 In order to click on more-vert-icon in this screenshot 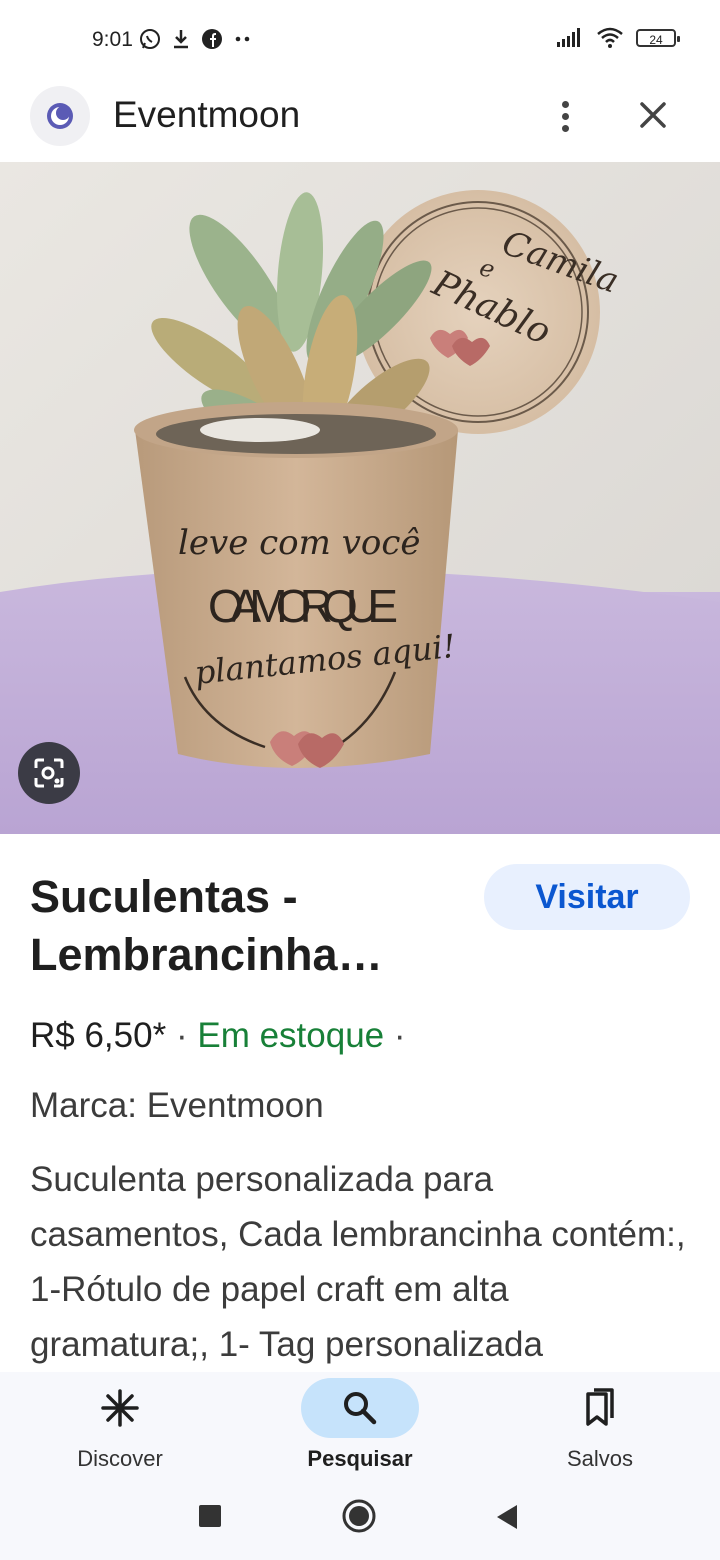, I will do `click(565, 116)`.